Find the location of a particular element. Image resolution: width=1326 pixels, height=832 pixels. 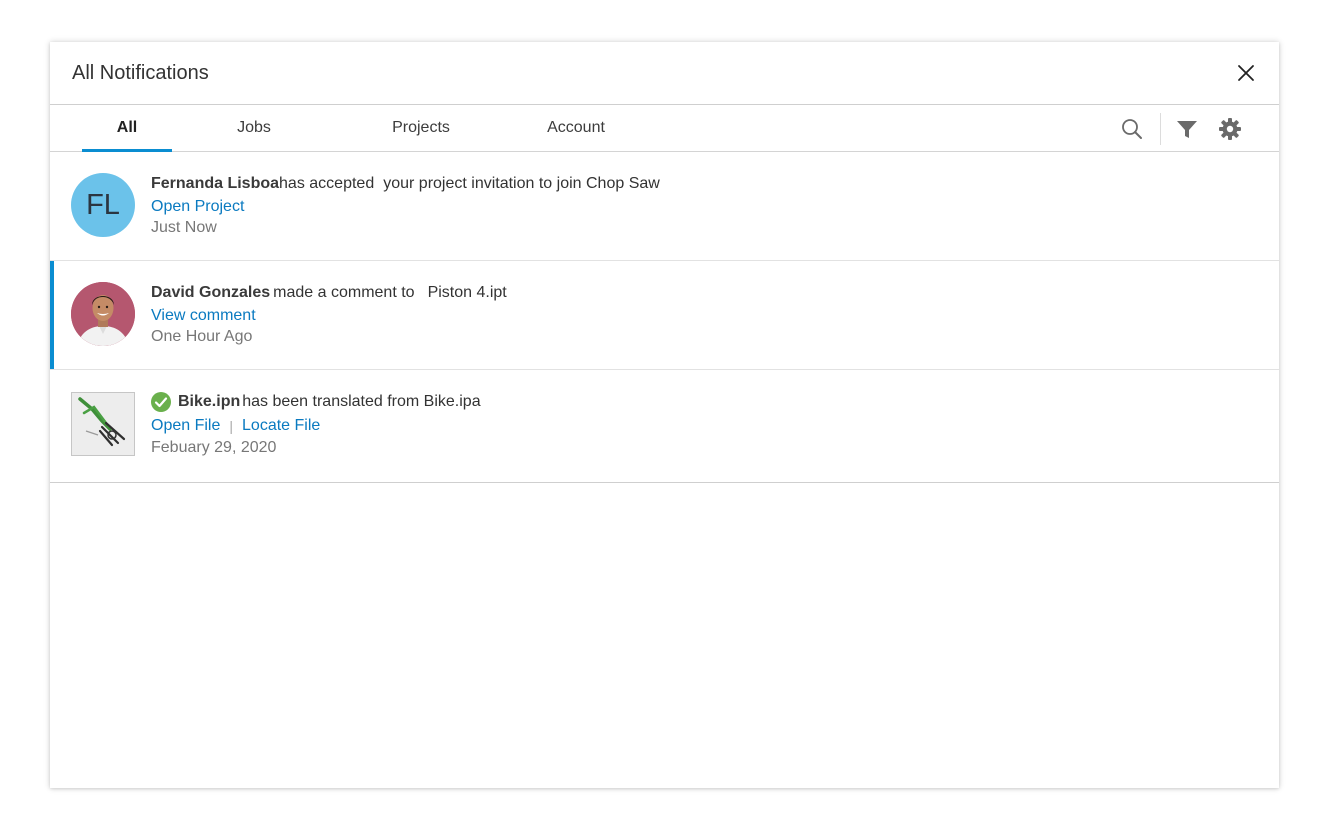

view-comment-link: View comment is located at coordinates (203, 316).